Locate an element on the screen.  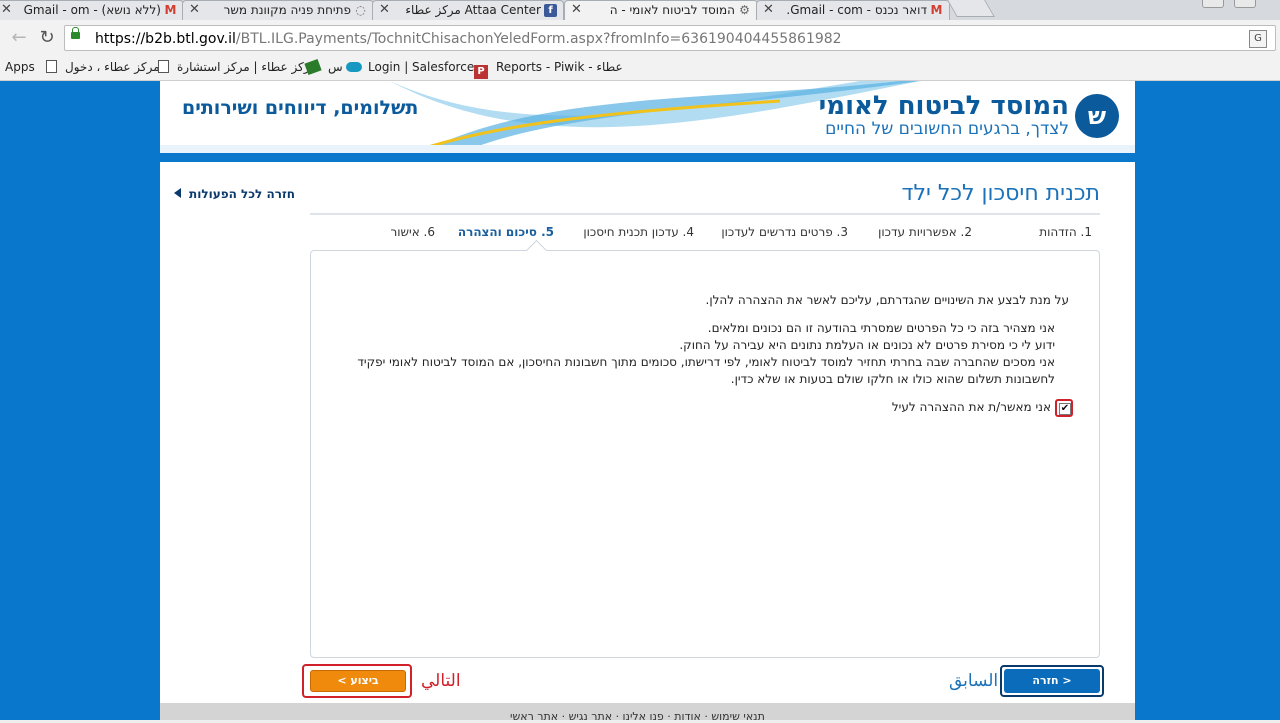
next-annotation: التالي is located at coordinates (441, 681).